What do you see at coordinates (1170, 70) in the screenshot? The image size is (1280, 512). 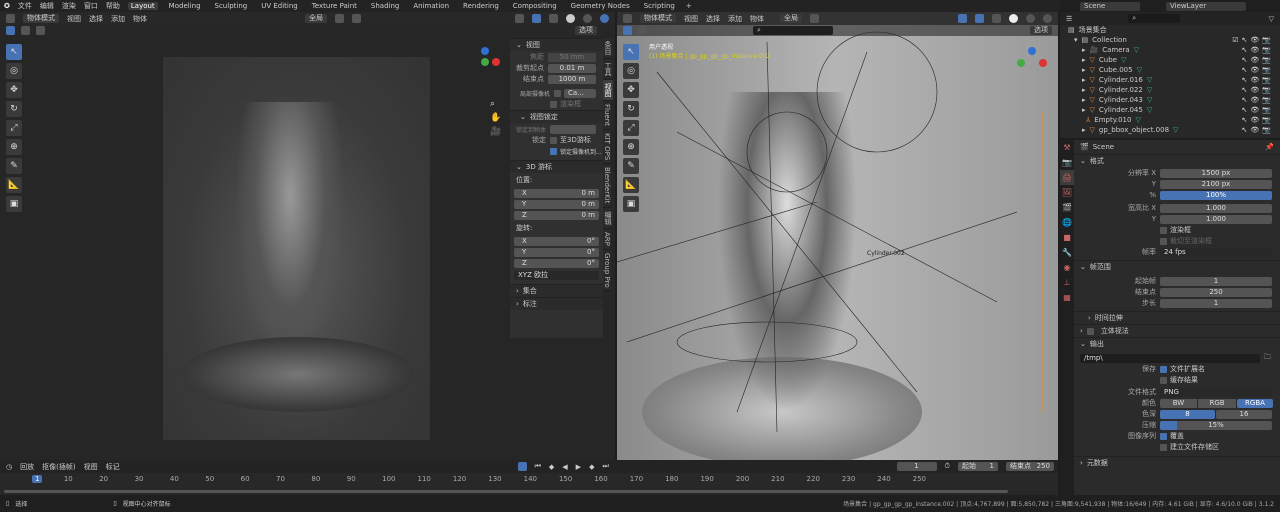 I see `outliner-item: ▸ ▽ Cube.005 ▽ ↖👁📷` at bounding box center [1170, 70].